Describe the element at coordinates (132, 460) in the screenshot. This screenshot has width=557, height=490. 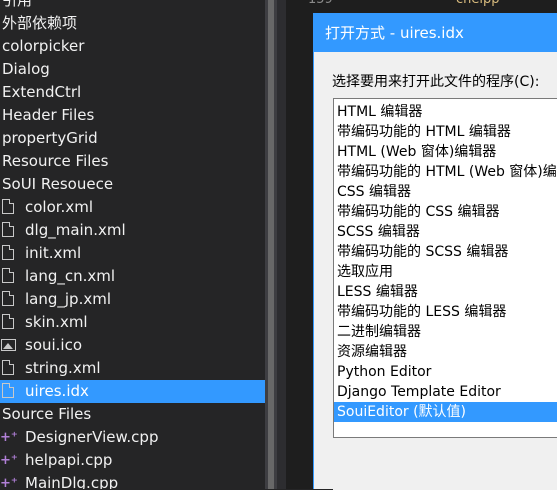
I see `tree-file-item: +⁺ helpapi.cpp` at that location.